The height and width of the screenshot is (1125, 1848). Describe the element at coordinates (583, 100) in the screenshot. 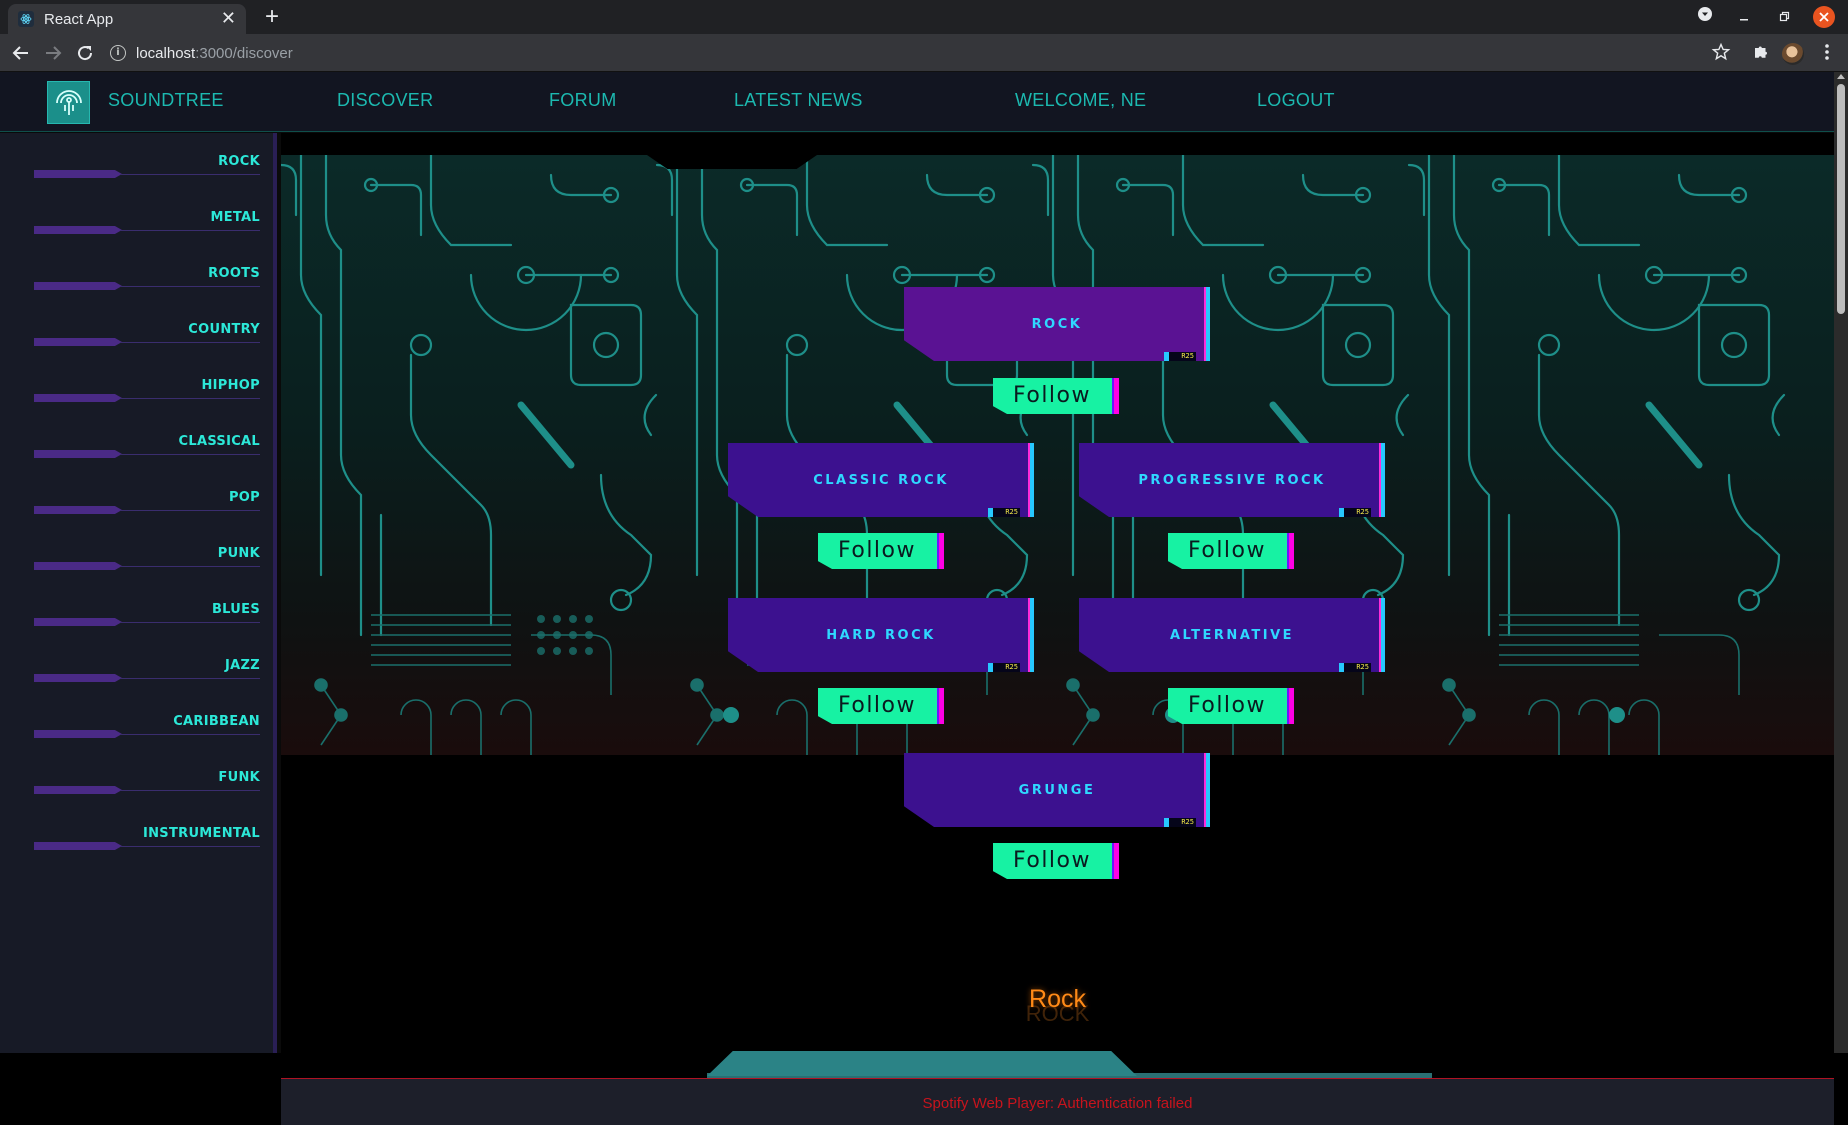

I see `nav-forum: FORUM` at that location.